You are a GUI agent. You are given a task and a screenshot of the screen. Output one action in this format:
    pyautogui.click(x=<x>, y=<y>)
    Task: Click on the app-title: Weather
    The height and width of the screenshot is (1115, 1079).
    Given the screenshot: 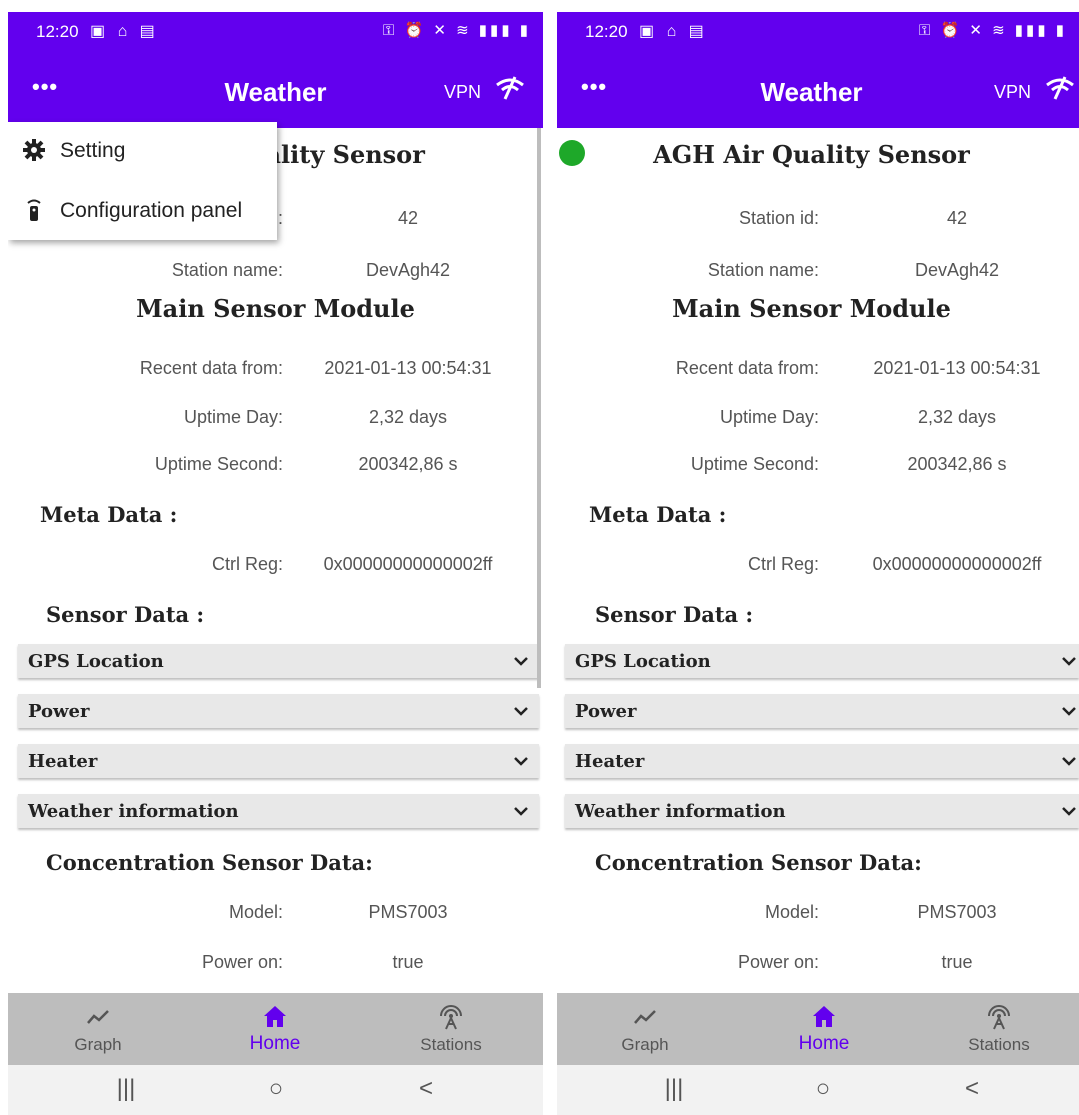 What is the action you would take?
    pyautogui.click(x=811, y=92)
    